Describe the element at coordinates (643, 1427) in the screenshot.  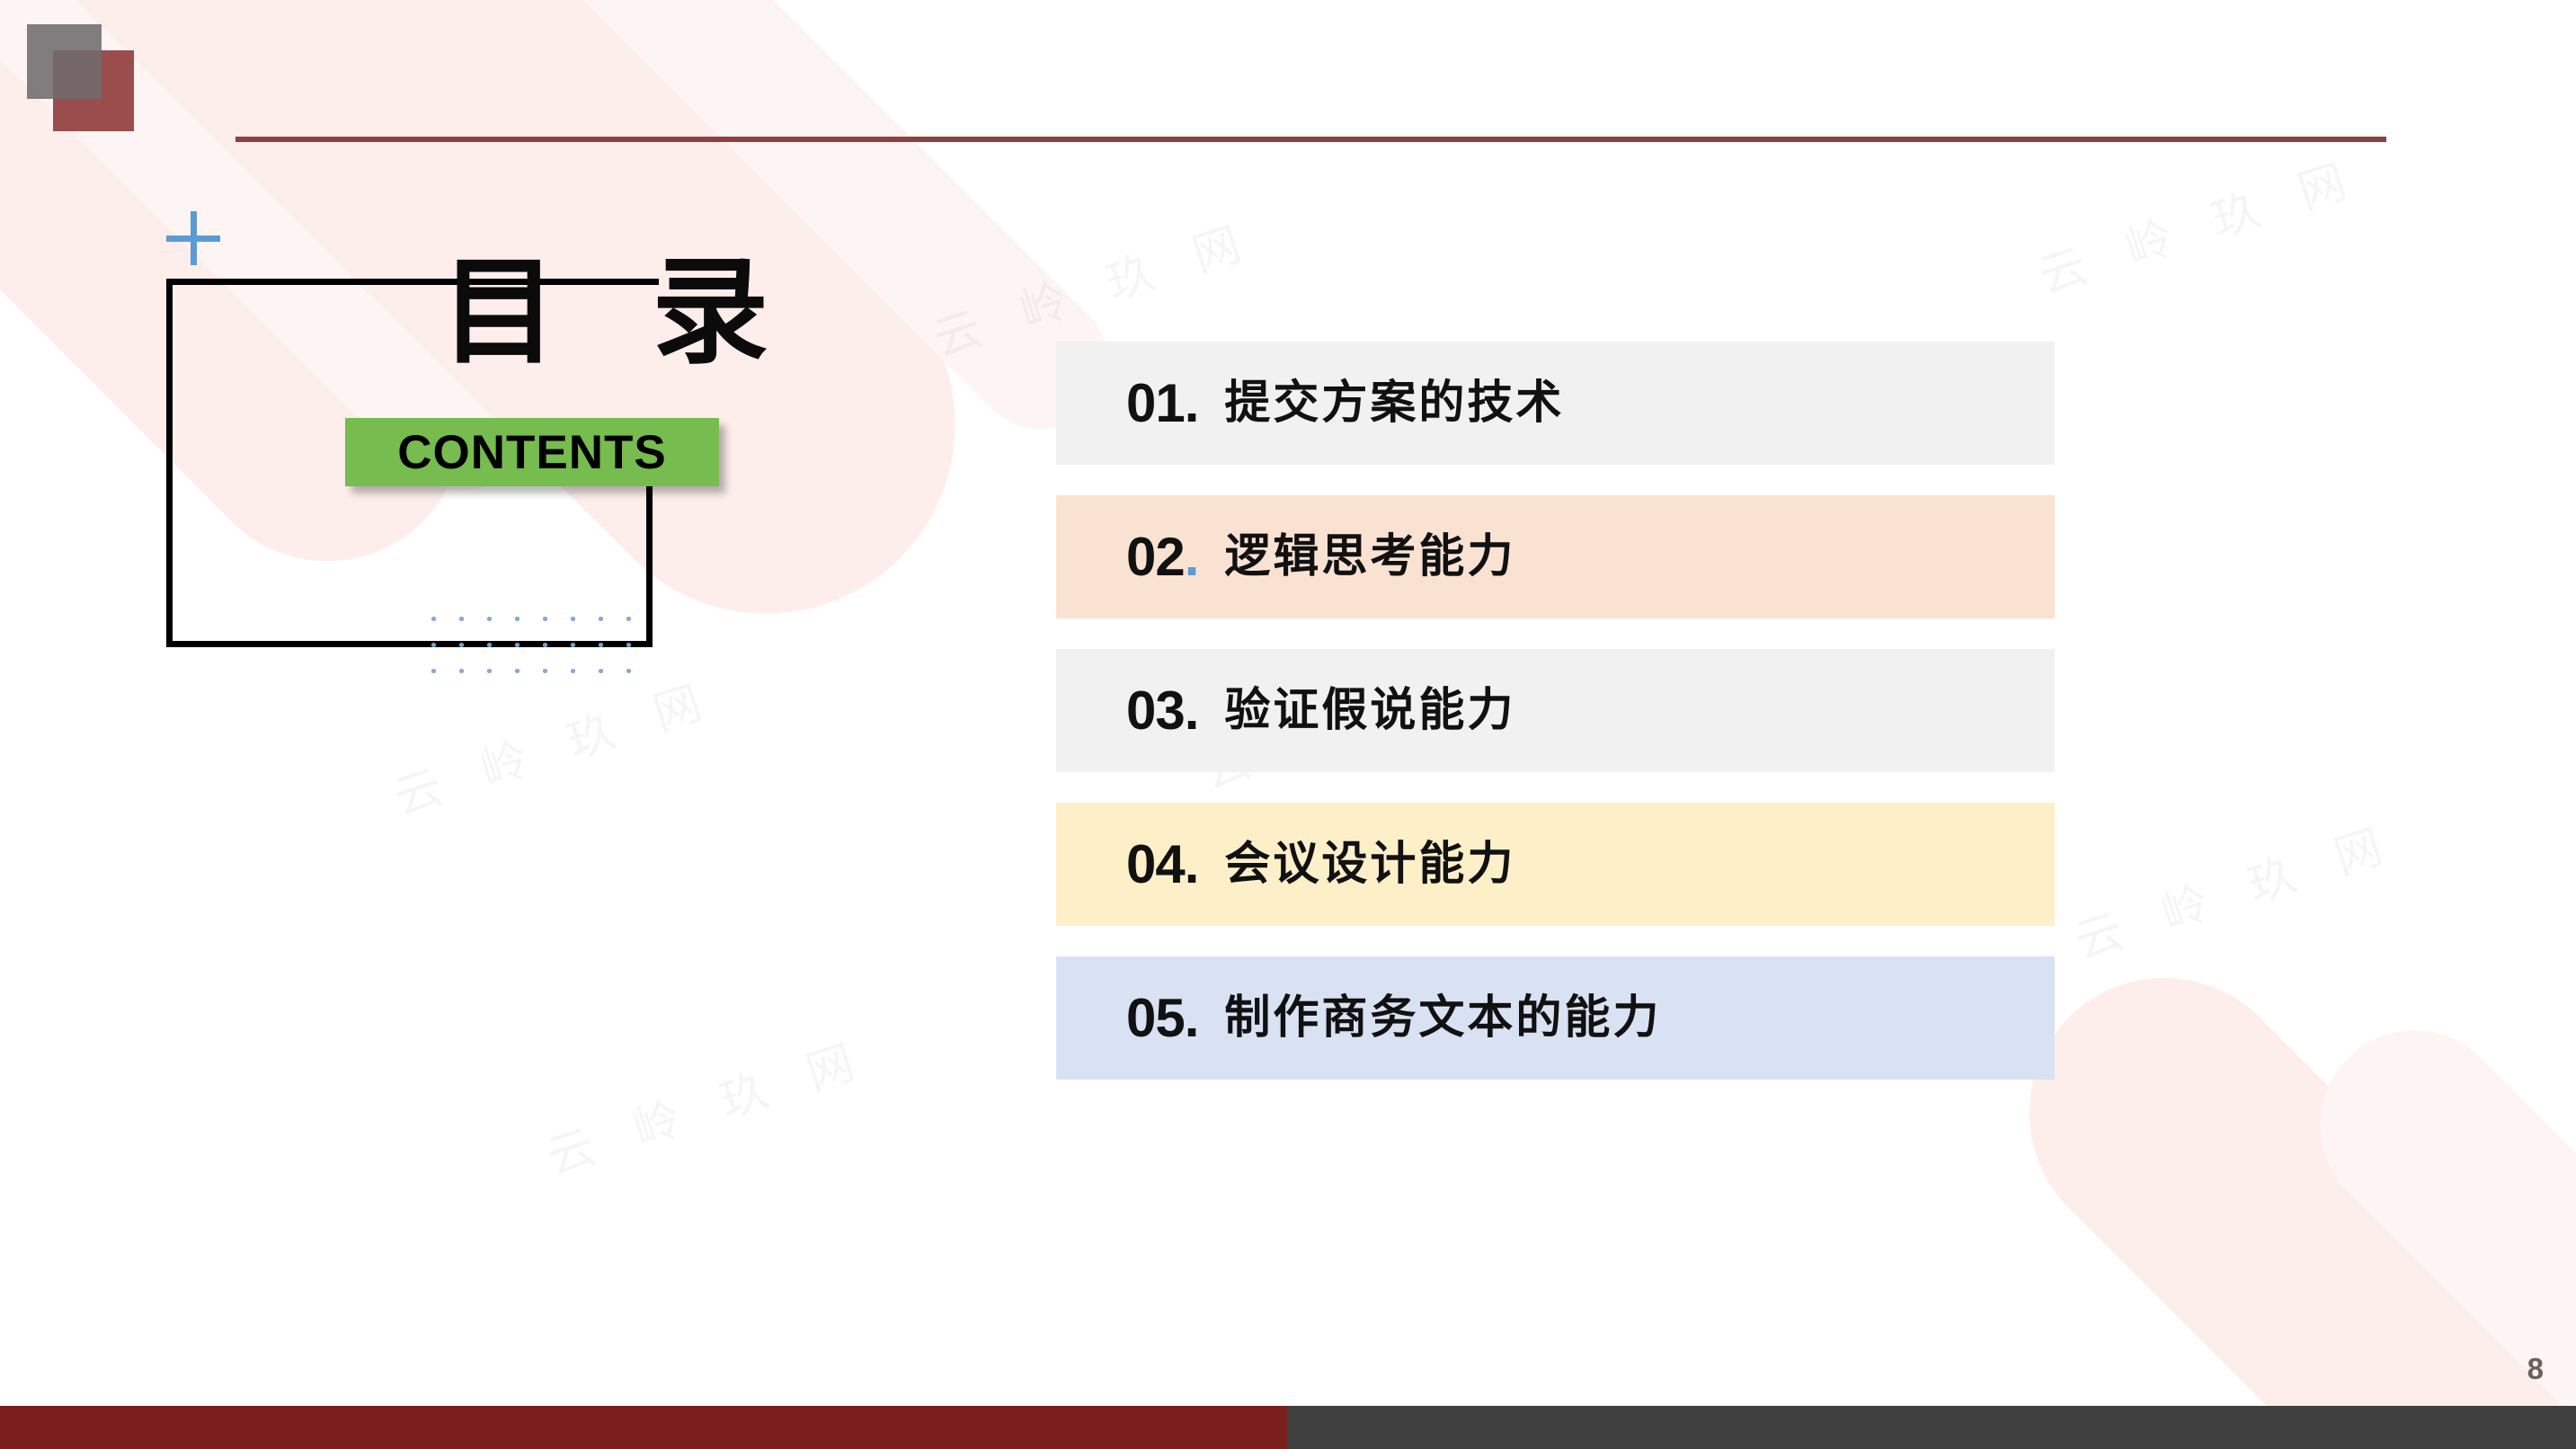
I see `footer-bar-red` at that location.